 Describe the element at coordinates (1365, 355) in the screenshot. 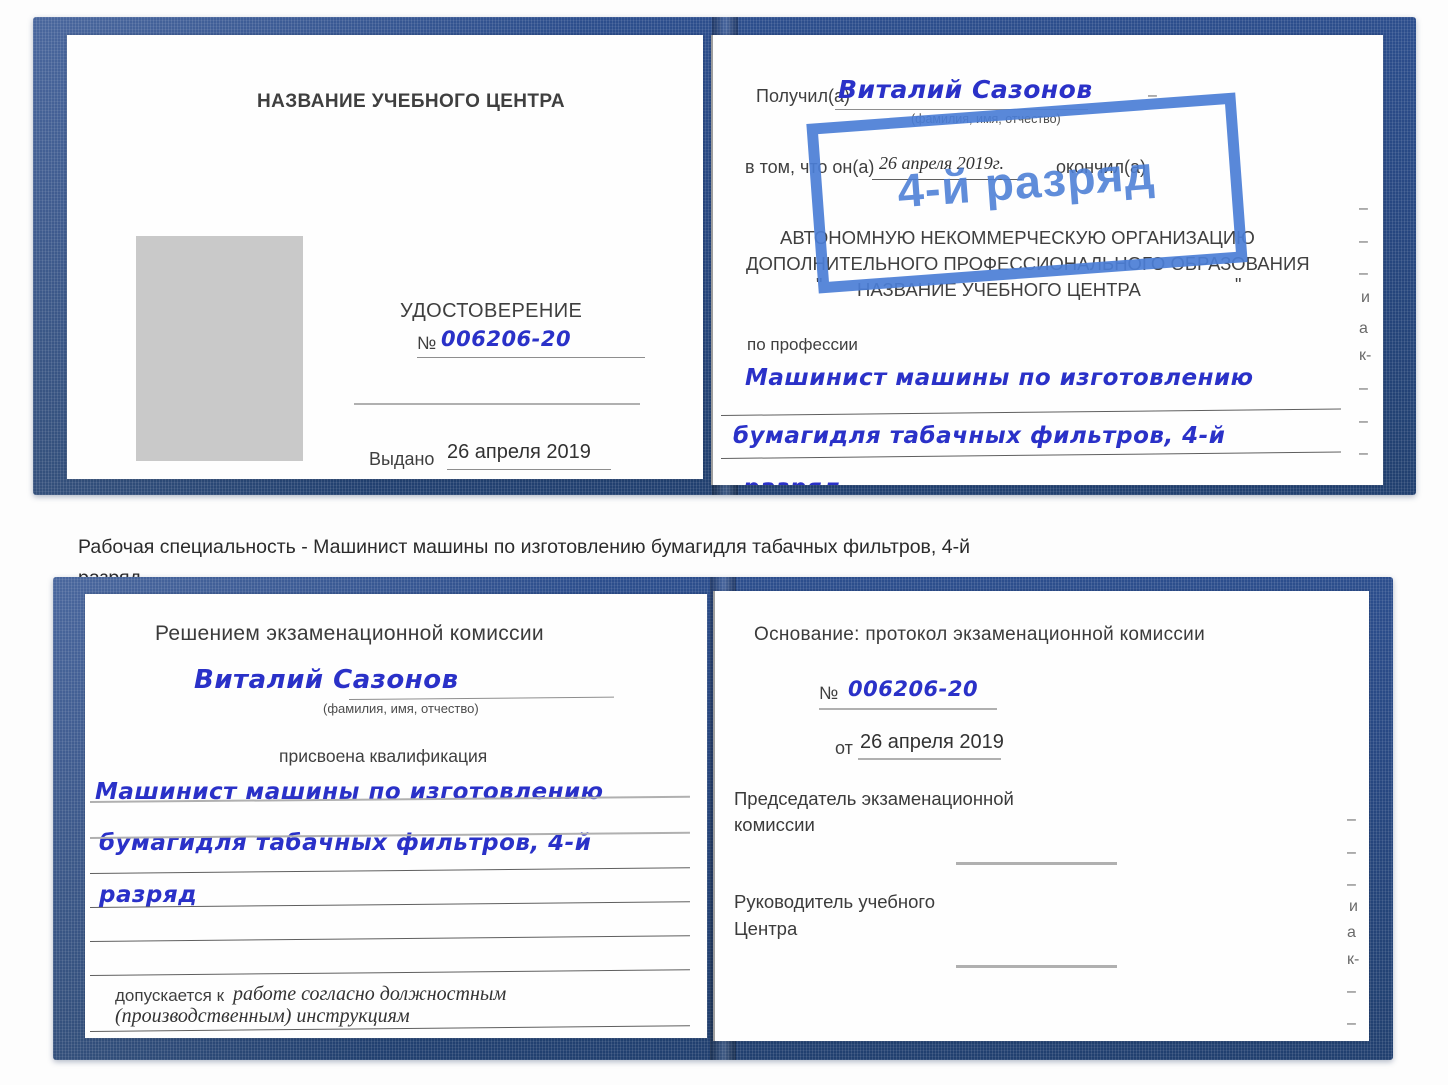

I see `edge-glyph-5: к-` at that location.